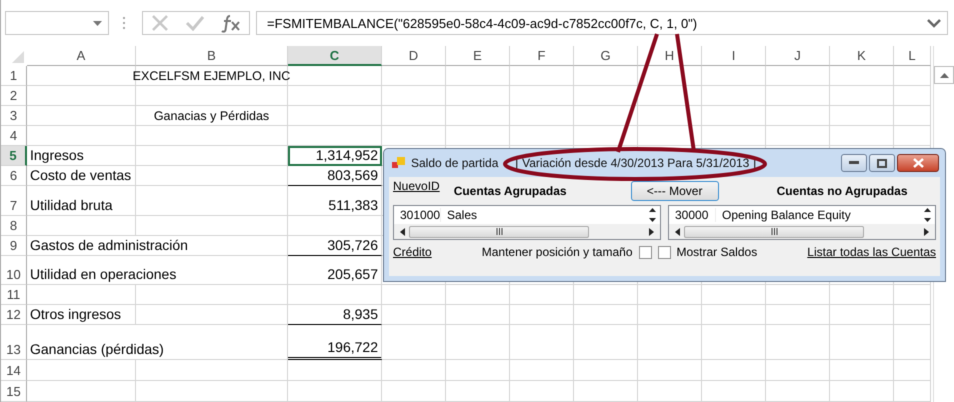 The image size is (954, 402). Describe the element at coordinates (335, 56) in the screenshot. I see `column-header: C` at that location.